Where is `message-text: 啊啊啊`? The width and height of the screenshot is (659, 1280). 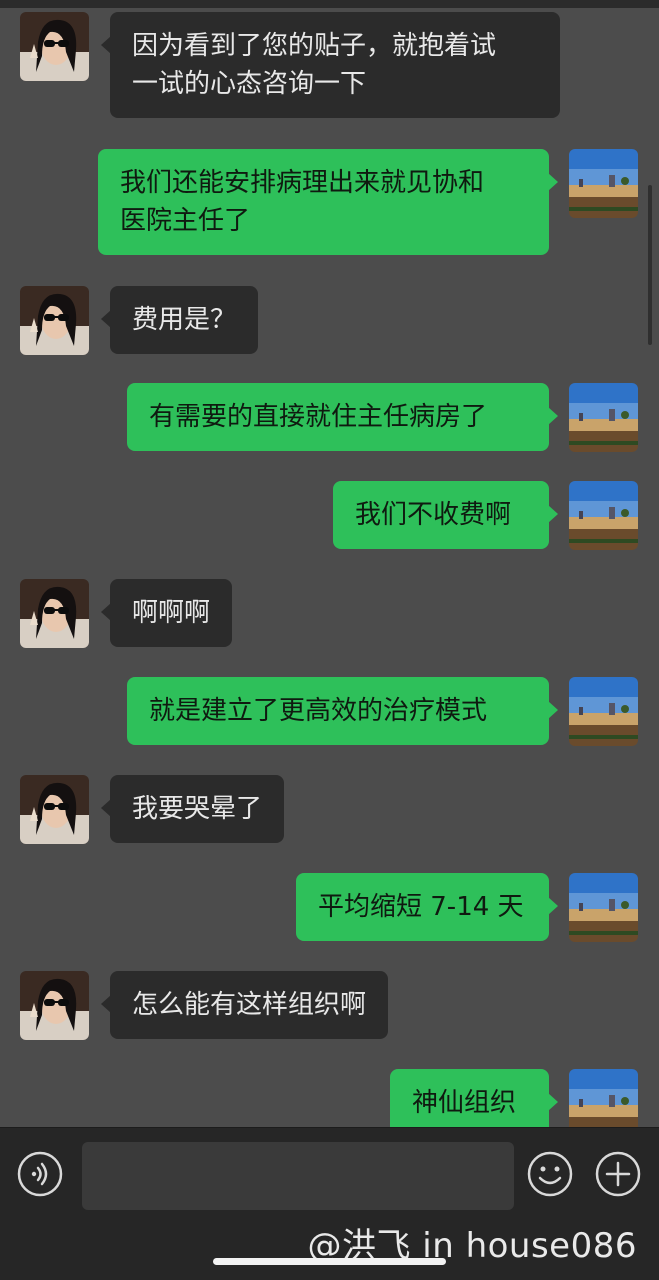 message-text: 啊啊啊 is located at coordinates (171, 613).